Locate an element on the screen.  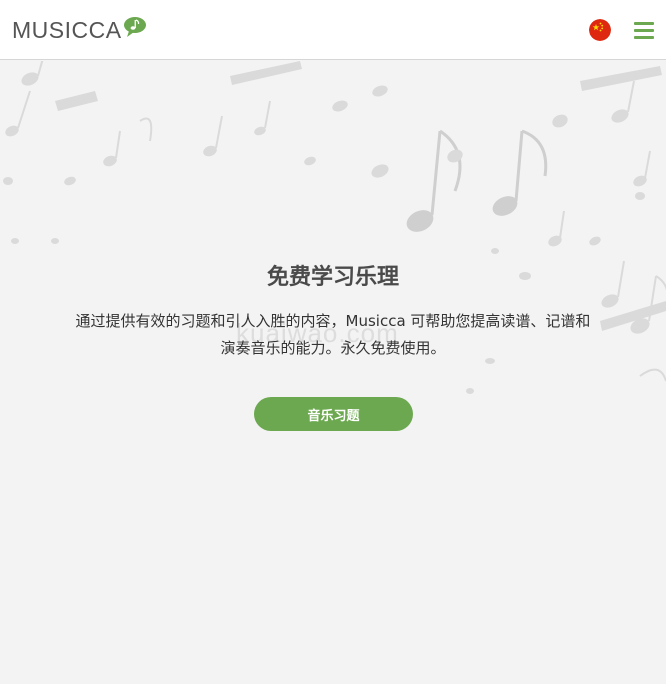
site-header: MUSICCA is located at coordinates (333, 30).